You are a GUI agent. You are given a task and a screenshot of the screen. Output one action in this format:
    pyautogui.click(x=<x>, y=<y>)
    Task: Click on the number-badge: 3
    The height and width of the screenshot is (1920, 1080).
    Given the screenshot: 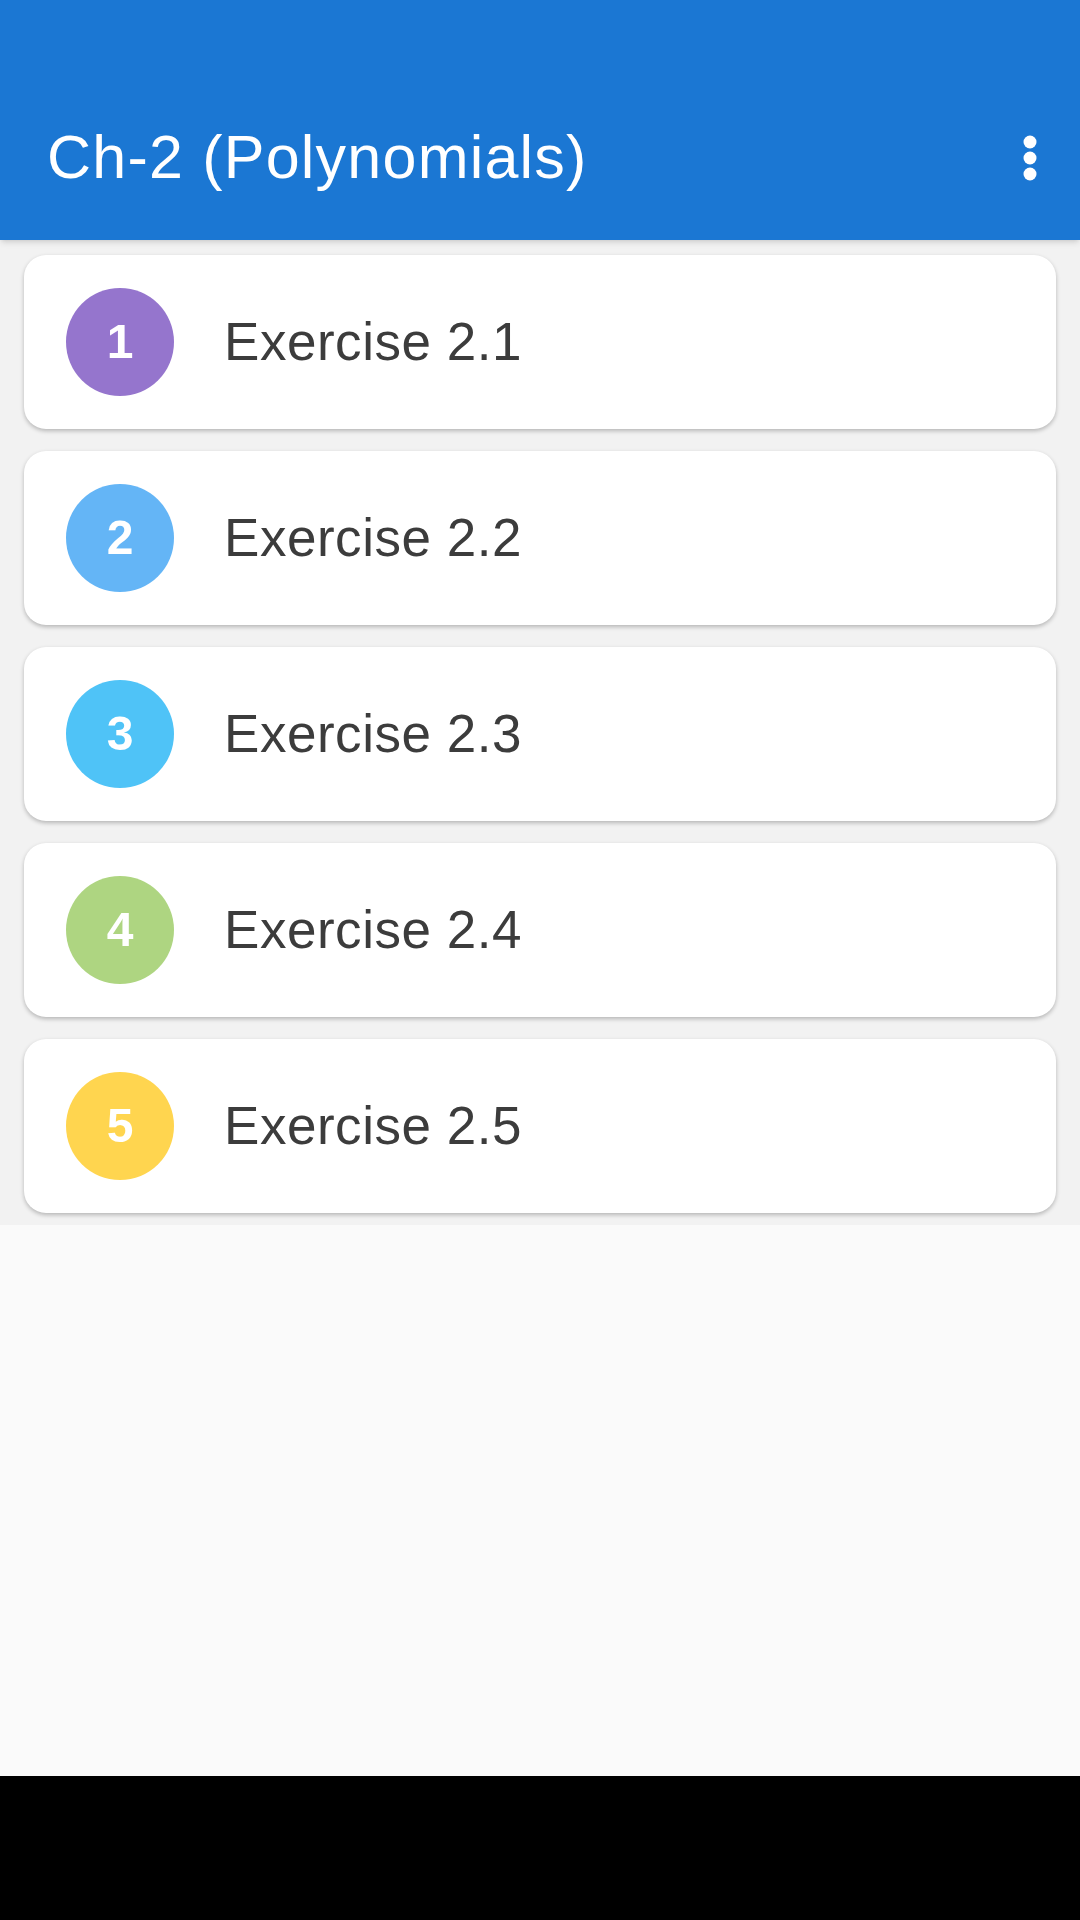 What is the action you would take?
    pyautogui.click(x=120, y=734)
    